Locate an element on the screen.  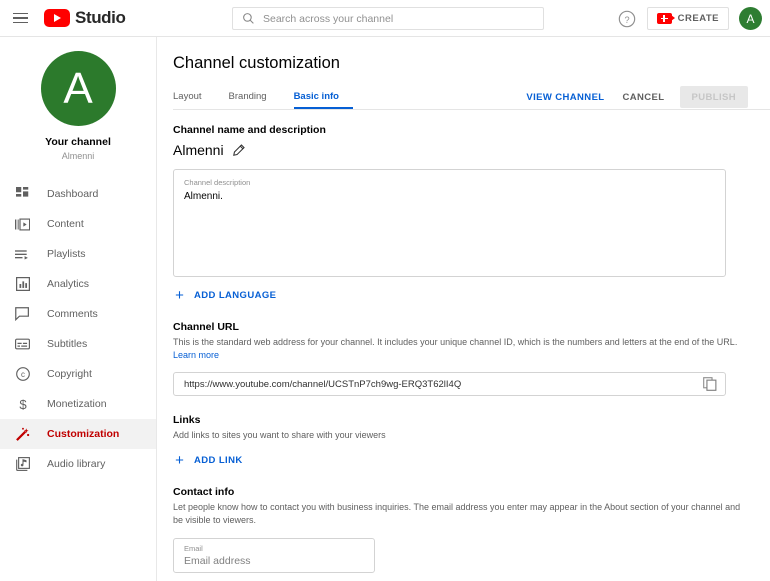
sidebar-item-label: Customization is located at coordinates (83, 434).